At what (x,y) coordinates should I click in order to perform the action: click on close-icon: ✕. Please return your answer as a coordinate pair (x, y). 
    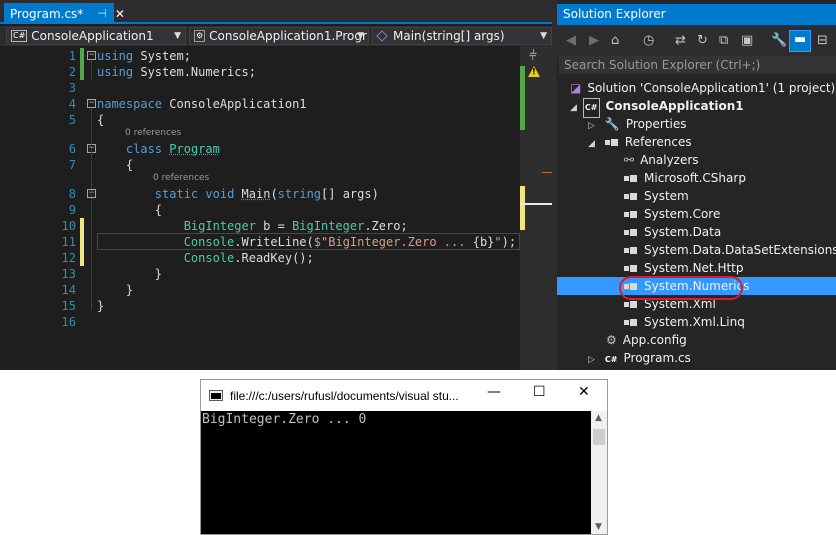
    Looking at the image, I should click on (584, 392).